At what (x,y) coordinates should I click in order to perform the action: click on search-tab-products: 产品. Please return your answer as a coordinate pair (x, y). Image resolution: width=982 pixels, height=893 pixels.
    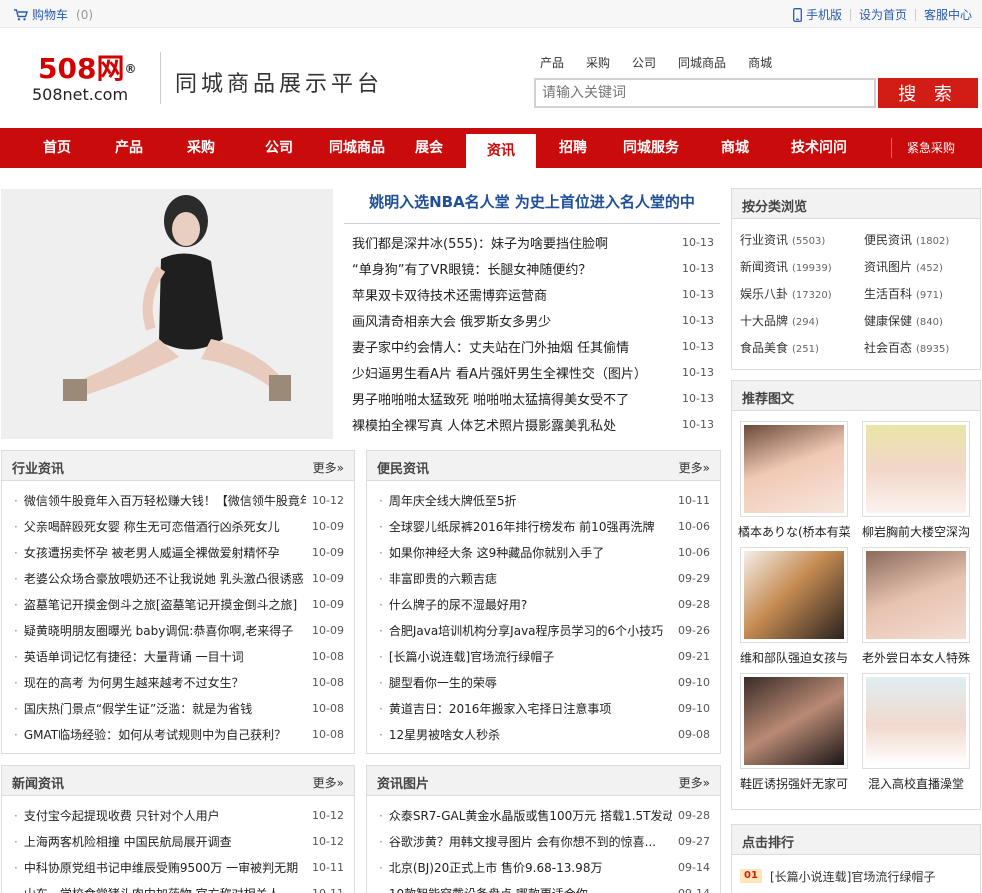
    Looking at the image, I should click on (552, 62).